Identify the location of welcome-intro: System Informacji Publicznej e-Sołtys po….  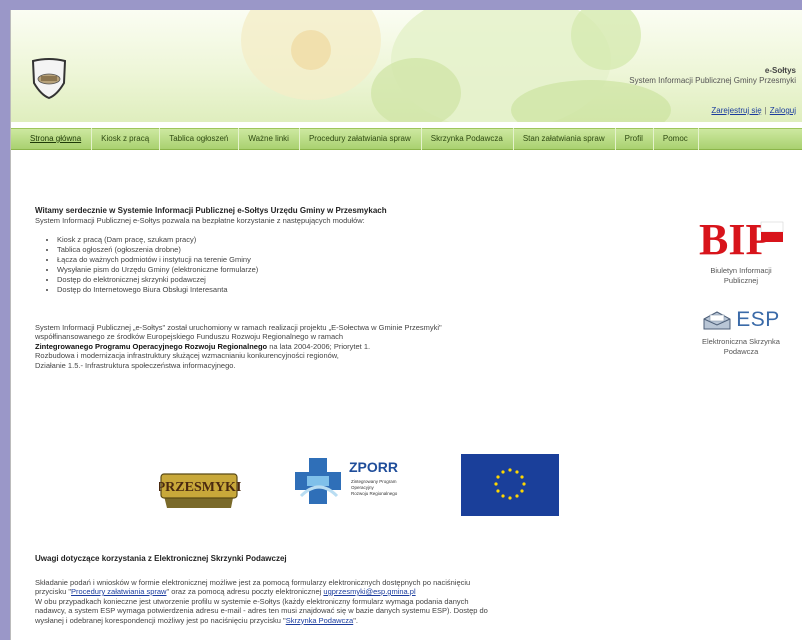
(200, 220).